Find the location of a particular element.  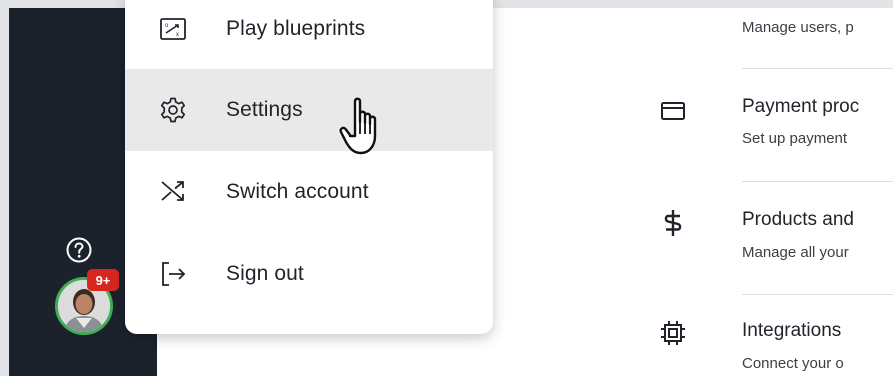

user-avatar-button: 9+ is located at coordinates (86, 303).